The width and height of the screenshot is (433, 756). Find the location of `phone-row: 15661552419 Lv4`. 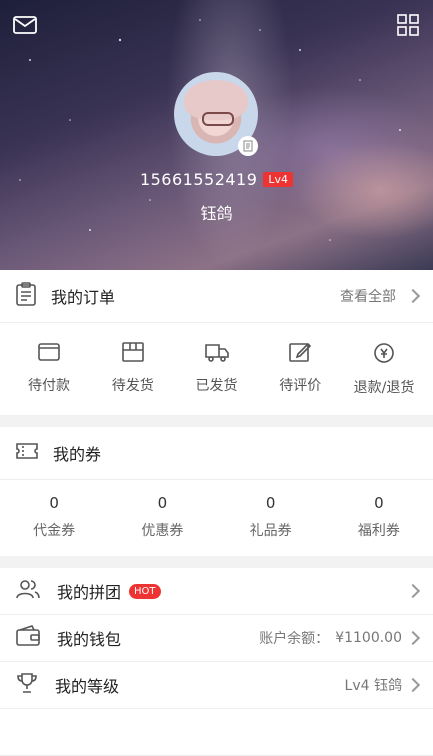

phone-row: 15661552419 Lv4 is located at coordinates (216, 179).